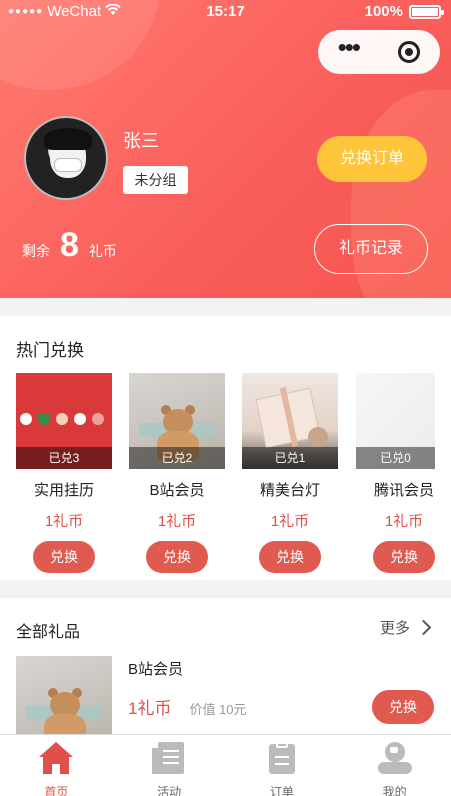 The height and width of the screenshot is (796, 451). I want to click on miniprogram-capsule: •••, so click(379, 52).